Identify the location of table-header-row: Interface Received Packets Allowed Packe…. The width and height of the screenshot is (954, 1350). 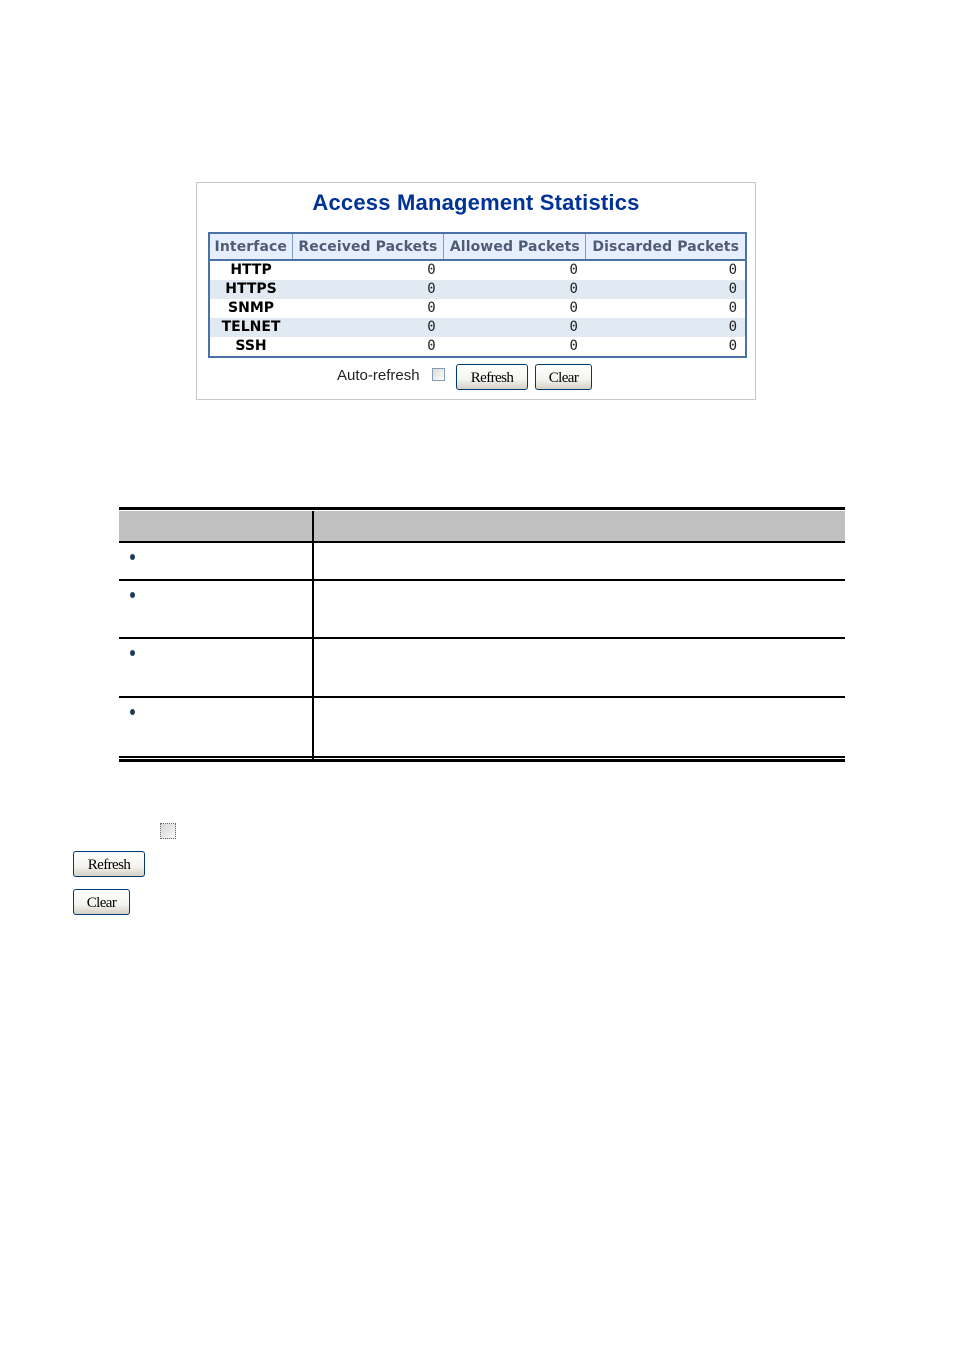
(477, 246).